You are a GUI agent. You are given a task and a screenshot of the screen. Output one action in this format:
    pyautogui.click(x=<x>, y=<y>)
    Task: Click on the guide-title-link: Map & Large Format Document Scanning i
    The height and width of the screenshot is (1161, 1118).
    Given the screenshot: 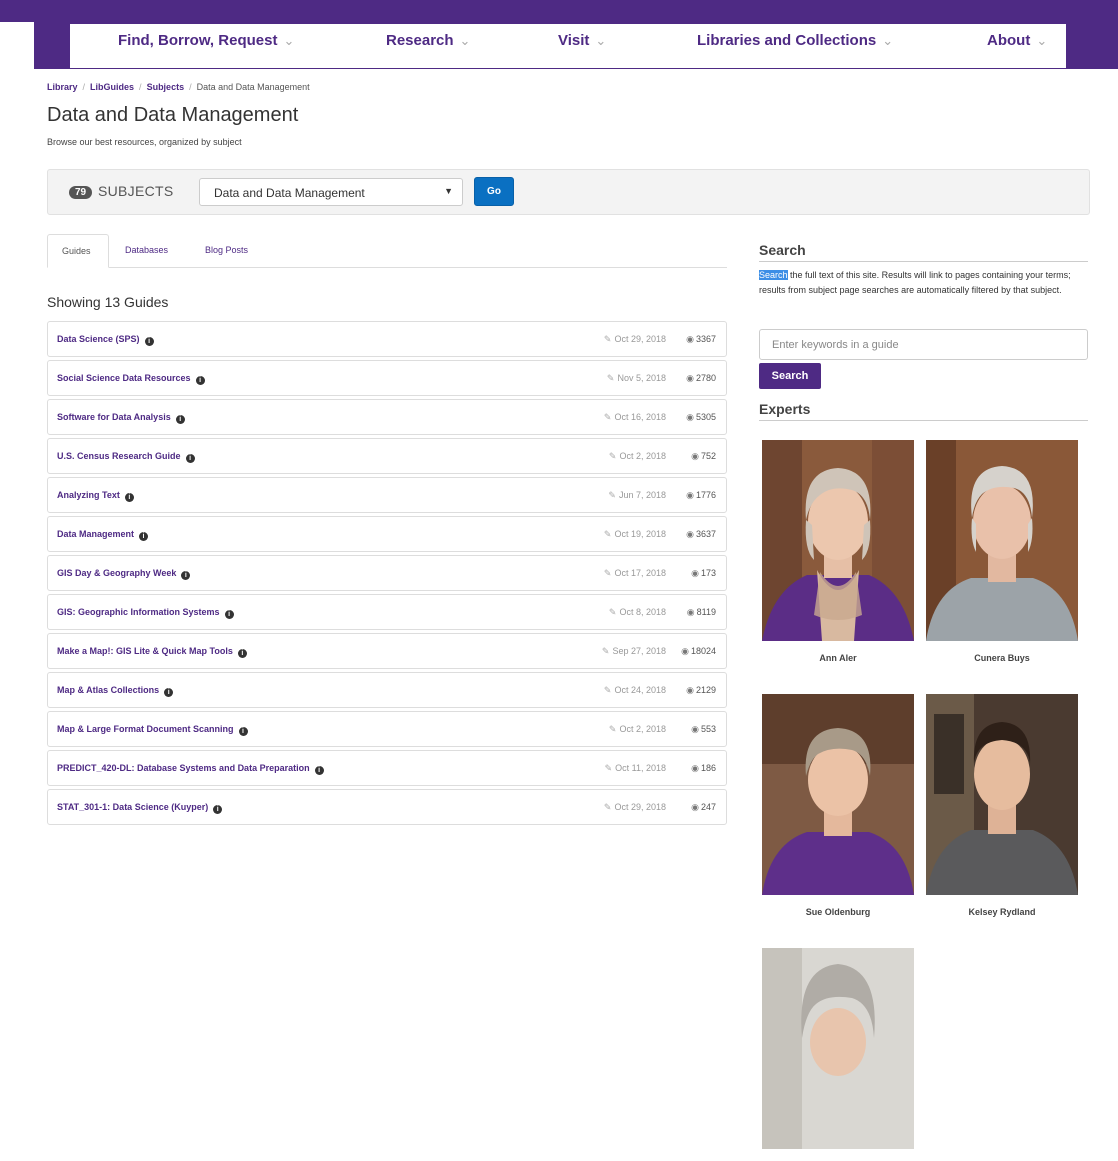 What is the action you would take?
    pyautogui.click(x=152, y=730)
    